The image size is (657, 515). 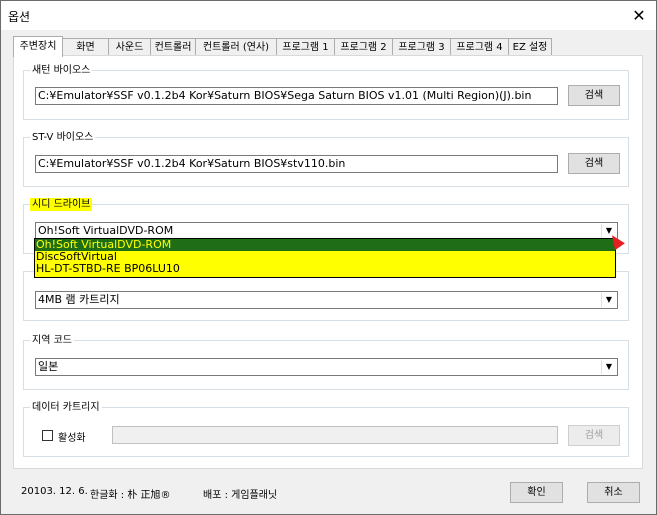 What do you see at coordinates (594, 163) in the screenshot?
I see `stv-bios-browse-button: 검색` at bounding box center [594, 163].